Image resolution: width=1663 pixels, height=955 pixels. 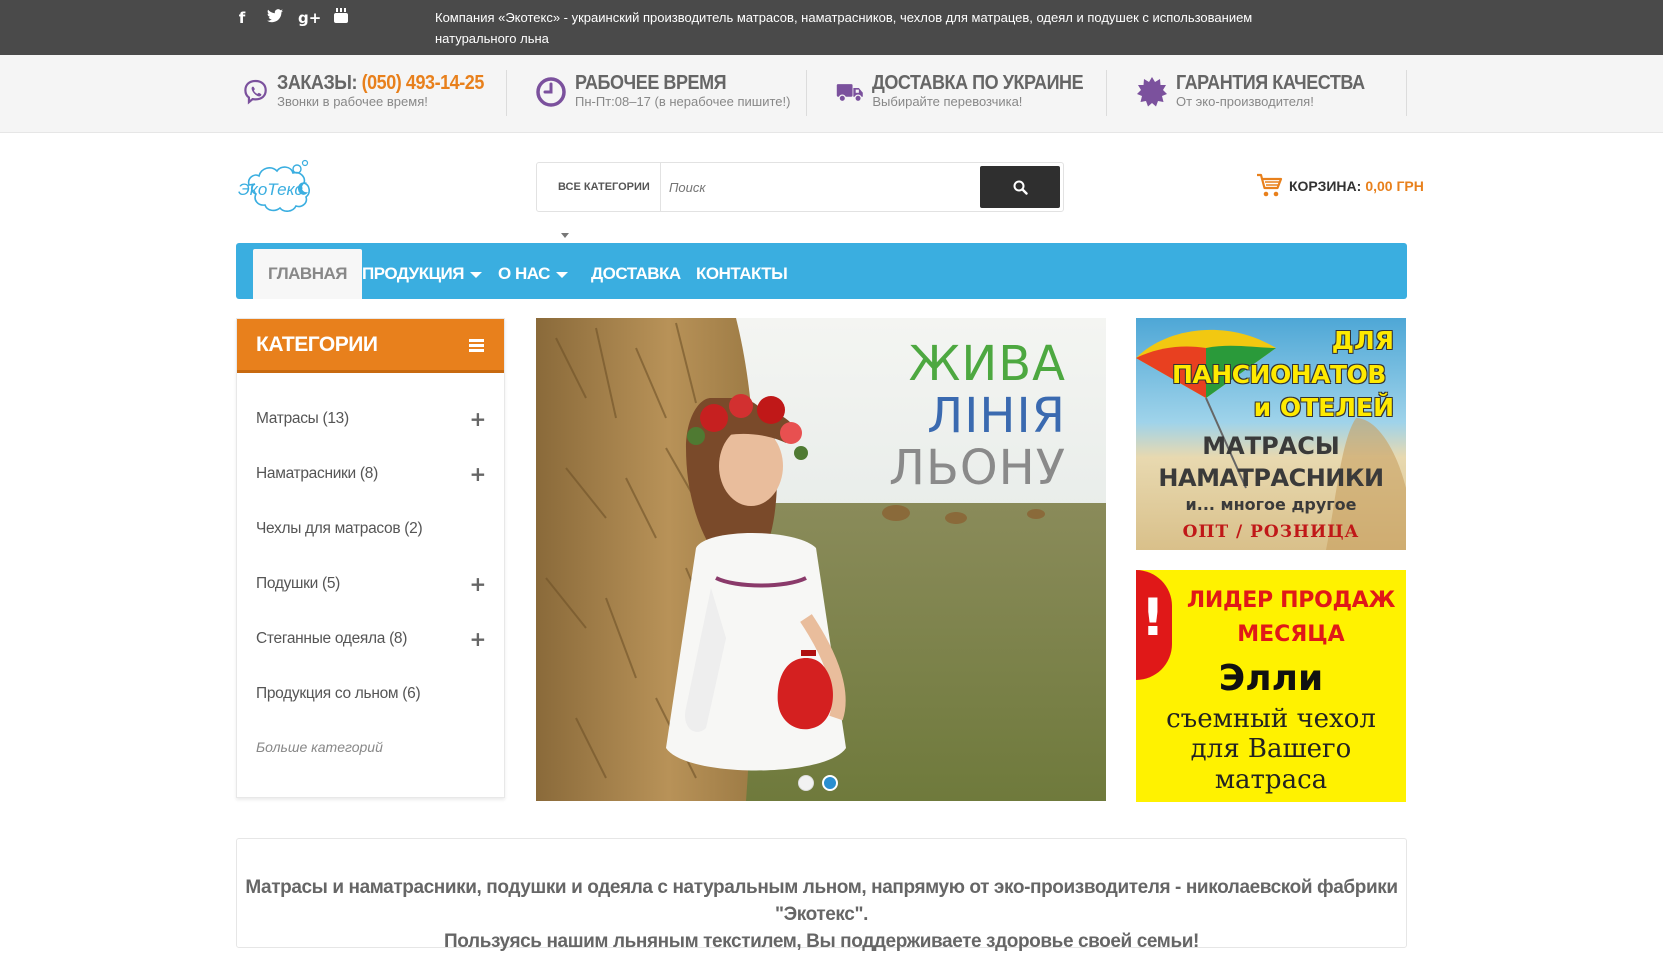 What do you see at coordinates (275, 18) in the screenshot?
I see `twitter-icon` at bounding box center [275, 18].